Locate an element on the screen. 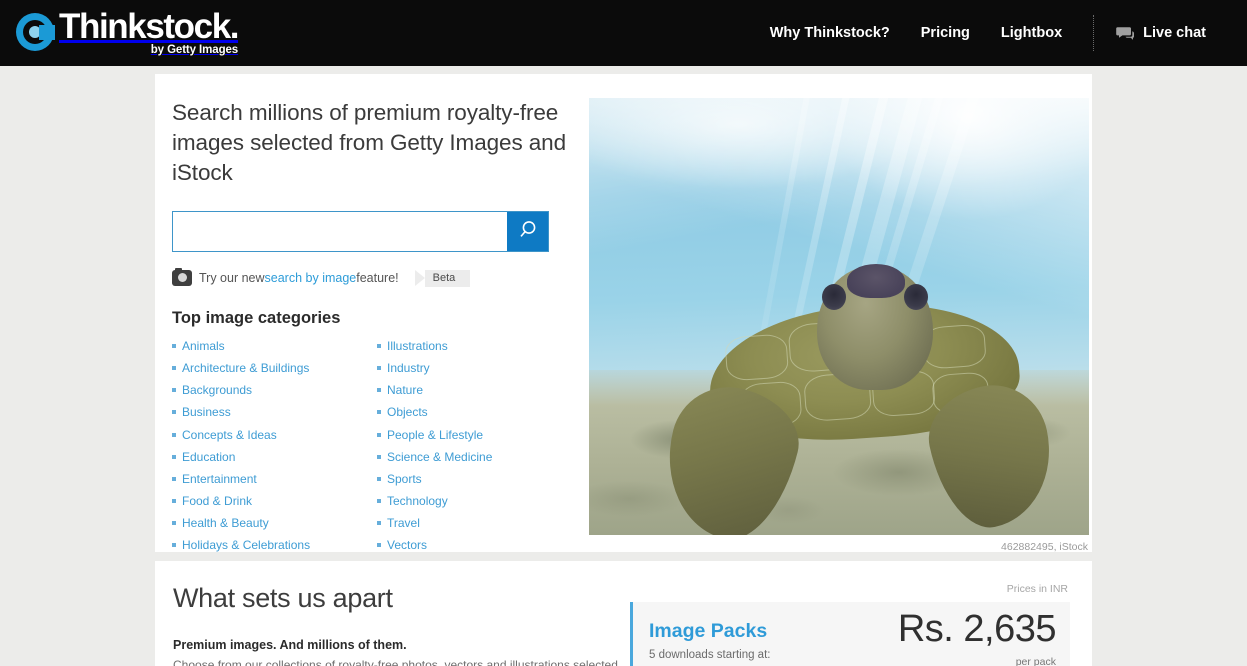 This screenshot has width=1247, height=666. category-item: Illustrations is located at coordinates (467, 346).